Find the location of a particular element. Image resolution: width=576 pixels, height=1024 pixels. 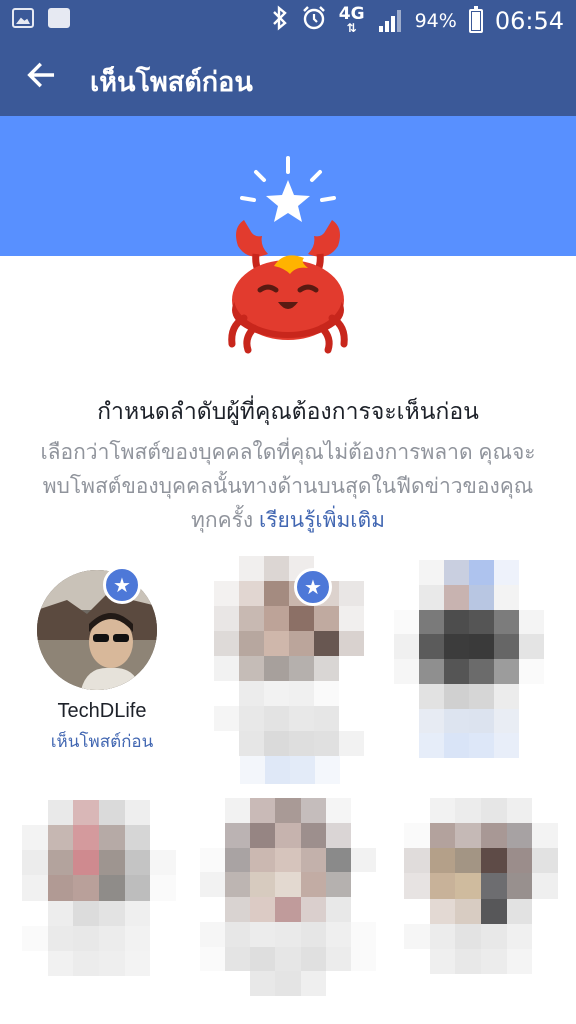

back-button is located at coordinates (44, 78).